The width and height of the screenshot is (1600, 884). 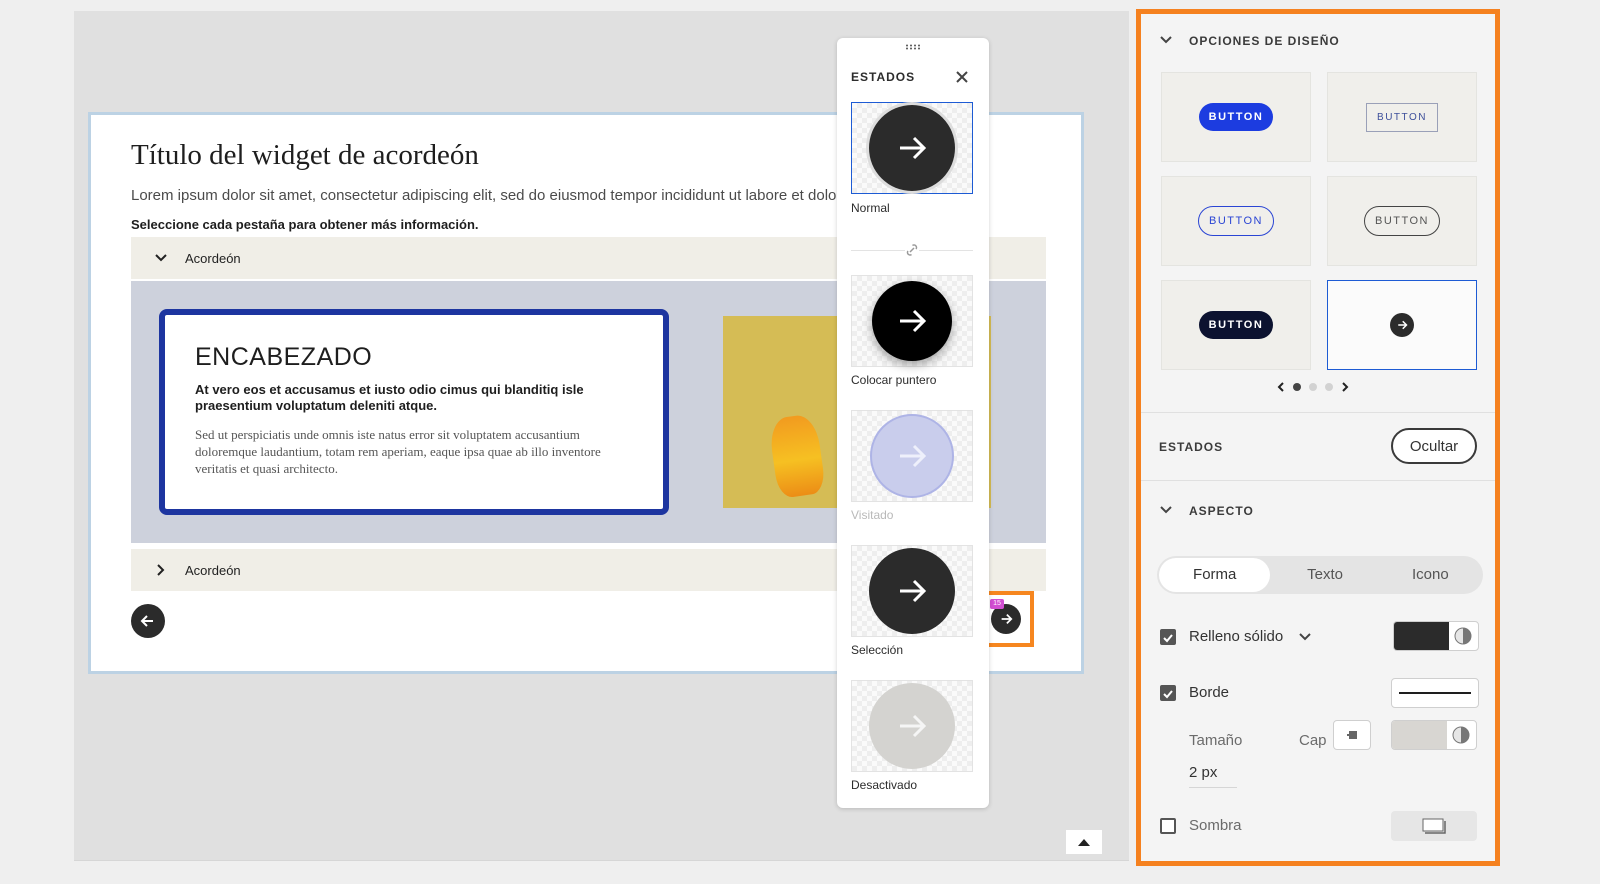 What do you see at coordinates (883, 77) in the screenshot?
I see `states-panel-title: ESTADOS` at bounding box center [883, 77].